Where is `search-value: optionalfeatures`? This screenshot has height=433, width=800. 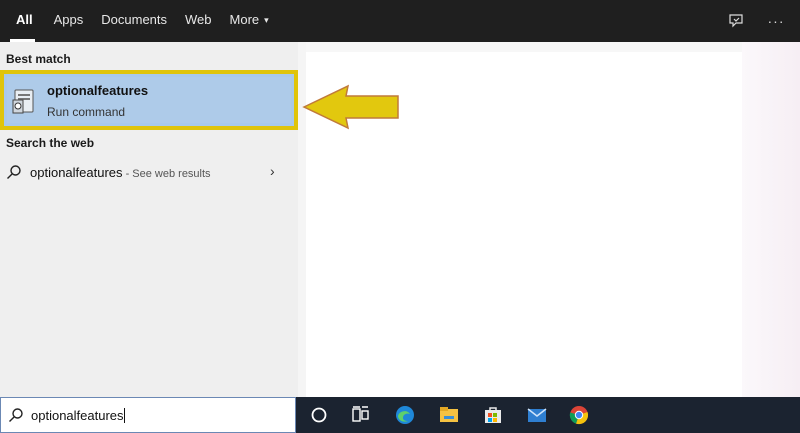 search-value: optionalfeatures is located at coordinates (77, 415).